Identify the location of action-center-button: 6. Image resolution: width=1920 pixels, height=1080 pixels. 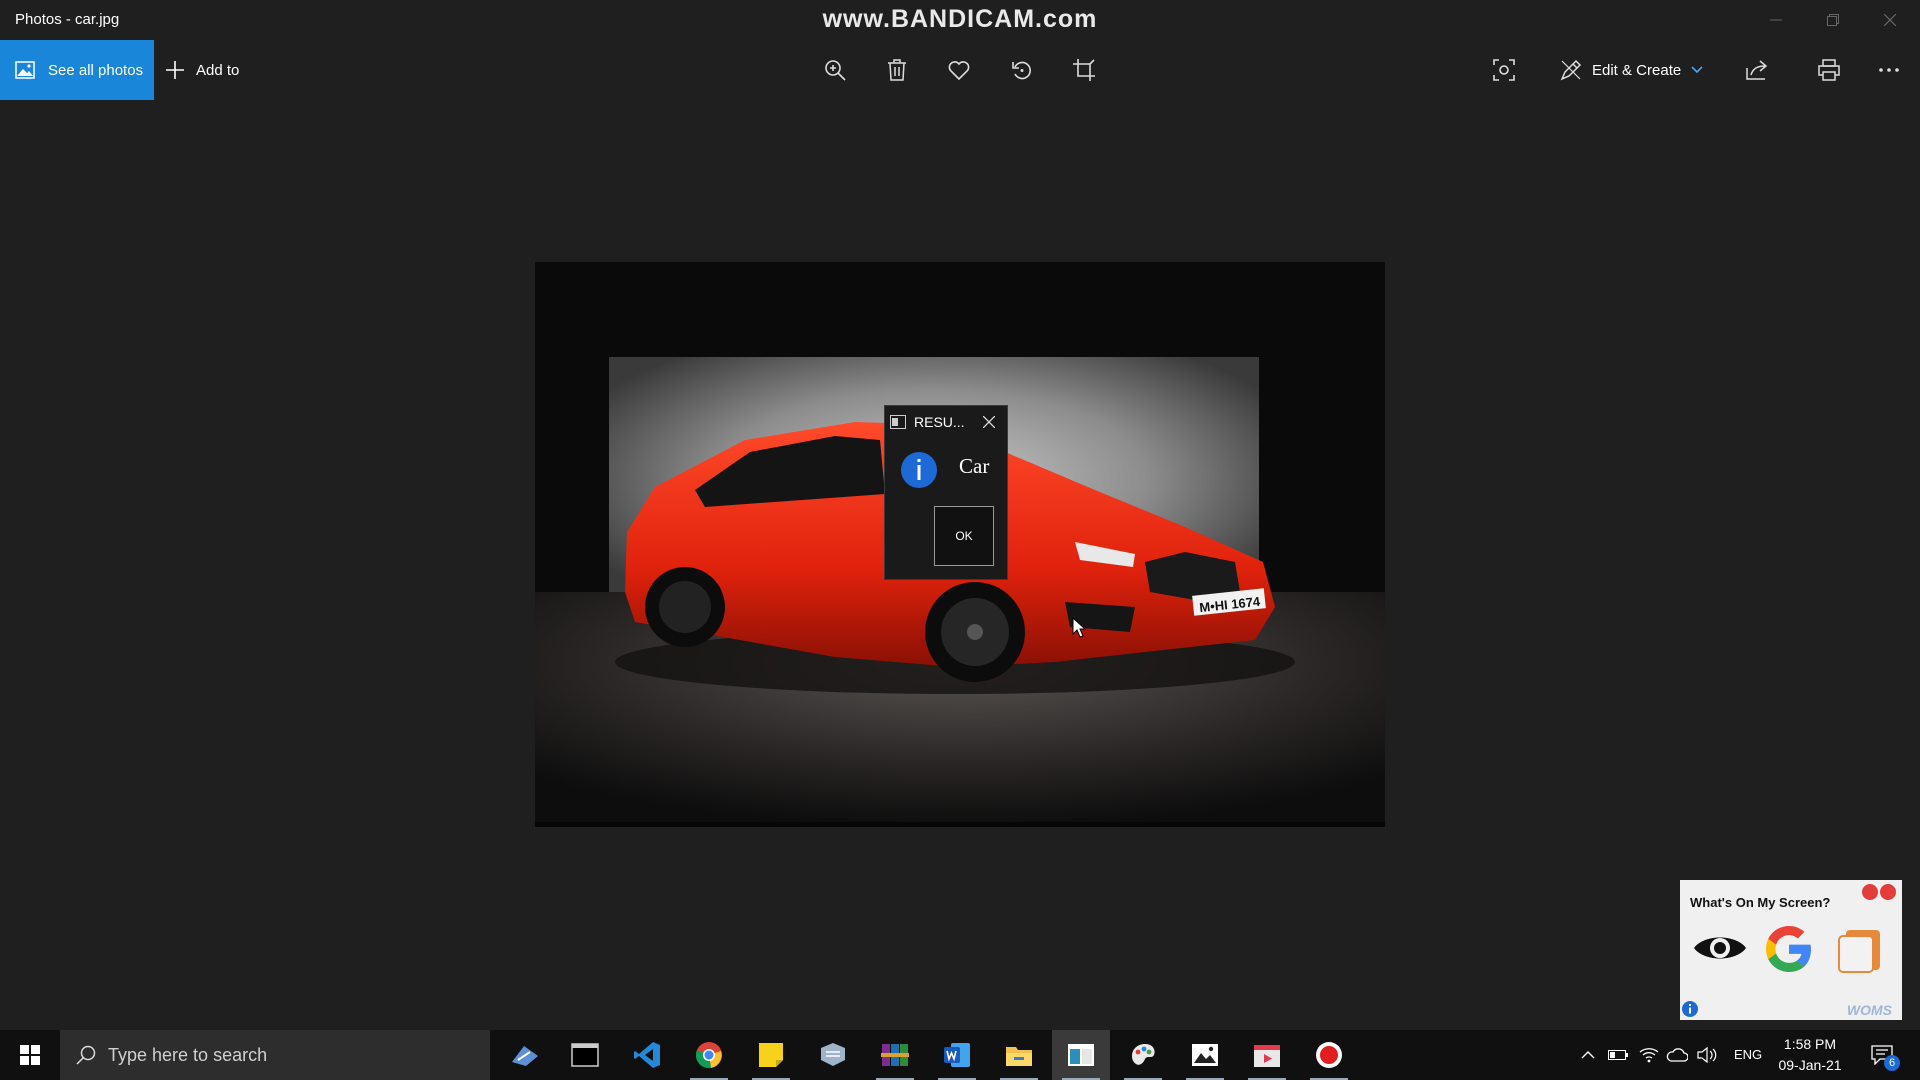
(1882, 1055).